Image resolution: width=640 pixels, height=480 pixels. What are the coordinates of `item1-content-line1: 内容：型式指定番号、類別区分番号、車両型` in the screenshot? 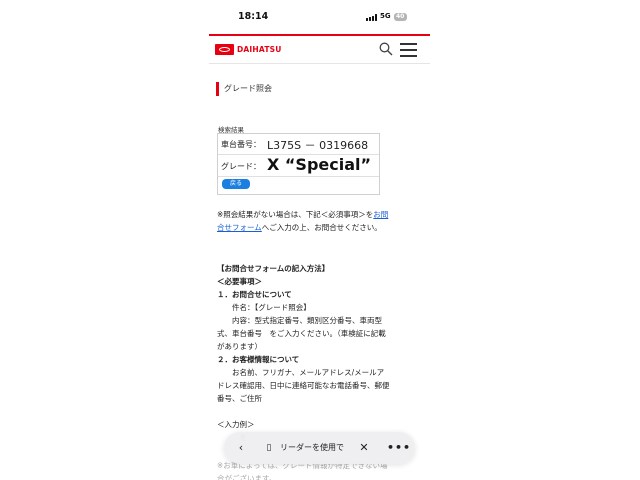 It's located at (299, 320).